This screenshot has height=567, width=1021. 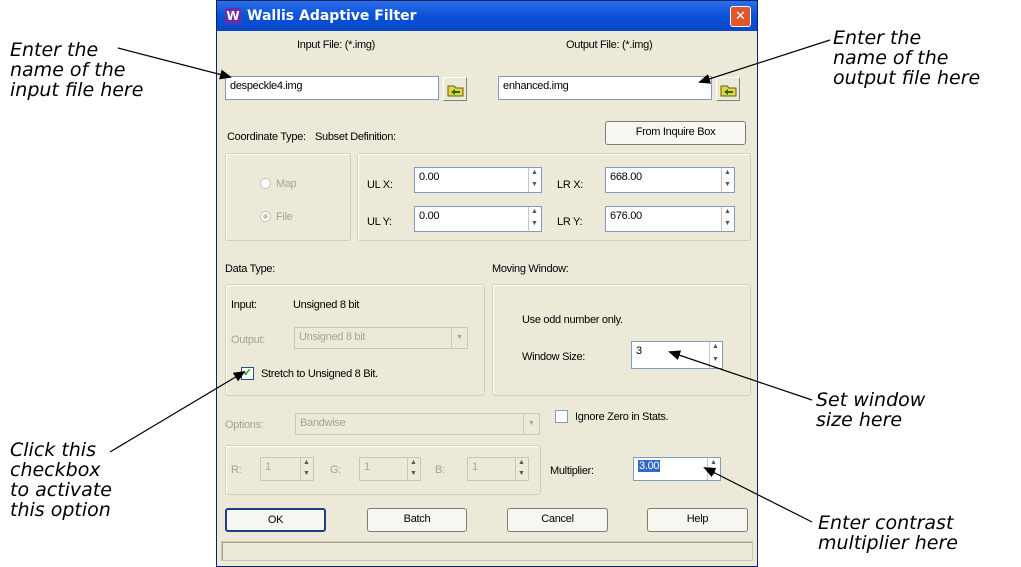 I want to click on arrow-input, so click(x=174, y=63).